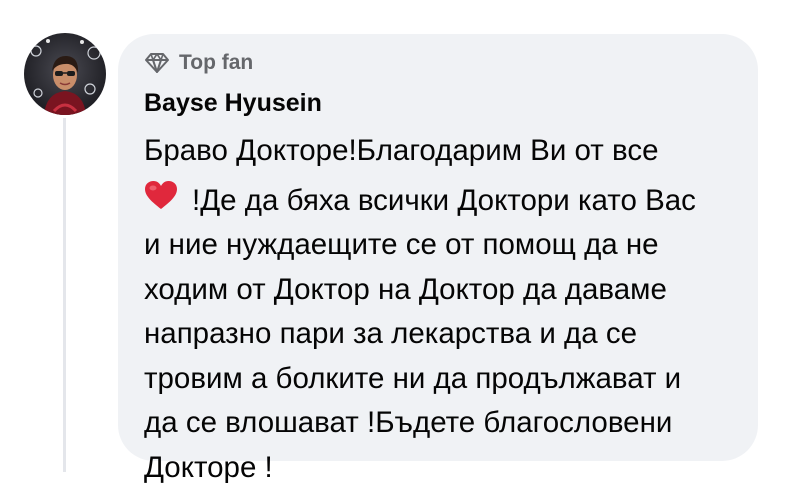 Image resolution: width=800 pixels, height=490 pixels. I want to click on comment-line: напразно пари за лекарства и да се, so click(439, 334).